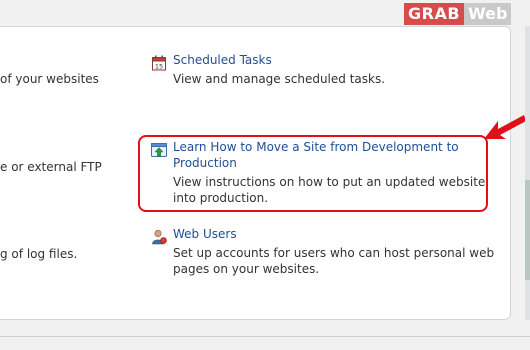 The width and height of the screenshot is (530, 350). What do you see at coordinates (39, 254) in the screenshot?
I see `left-desc-logs: g of log files.` at bounding box center [39, 254].